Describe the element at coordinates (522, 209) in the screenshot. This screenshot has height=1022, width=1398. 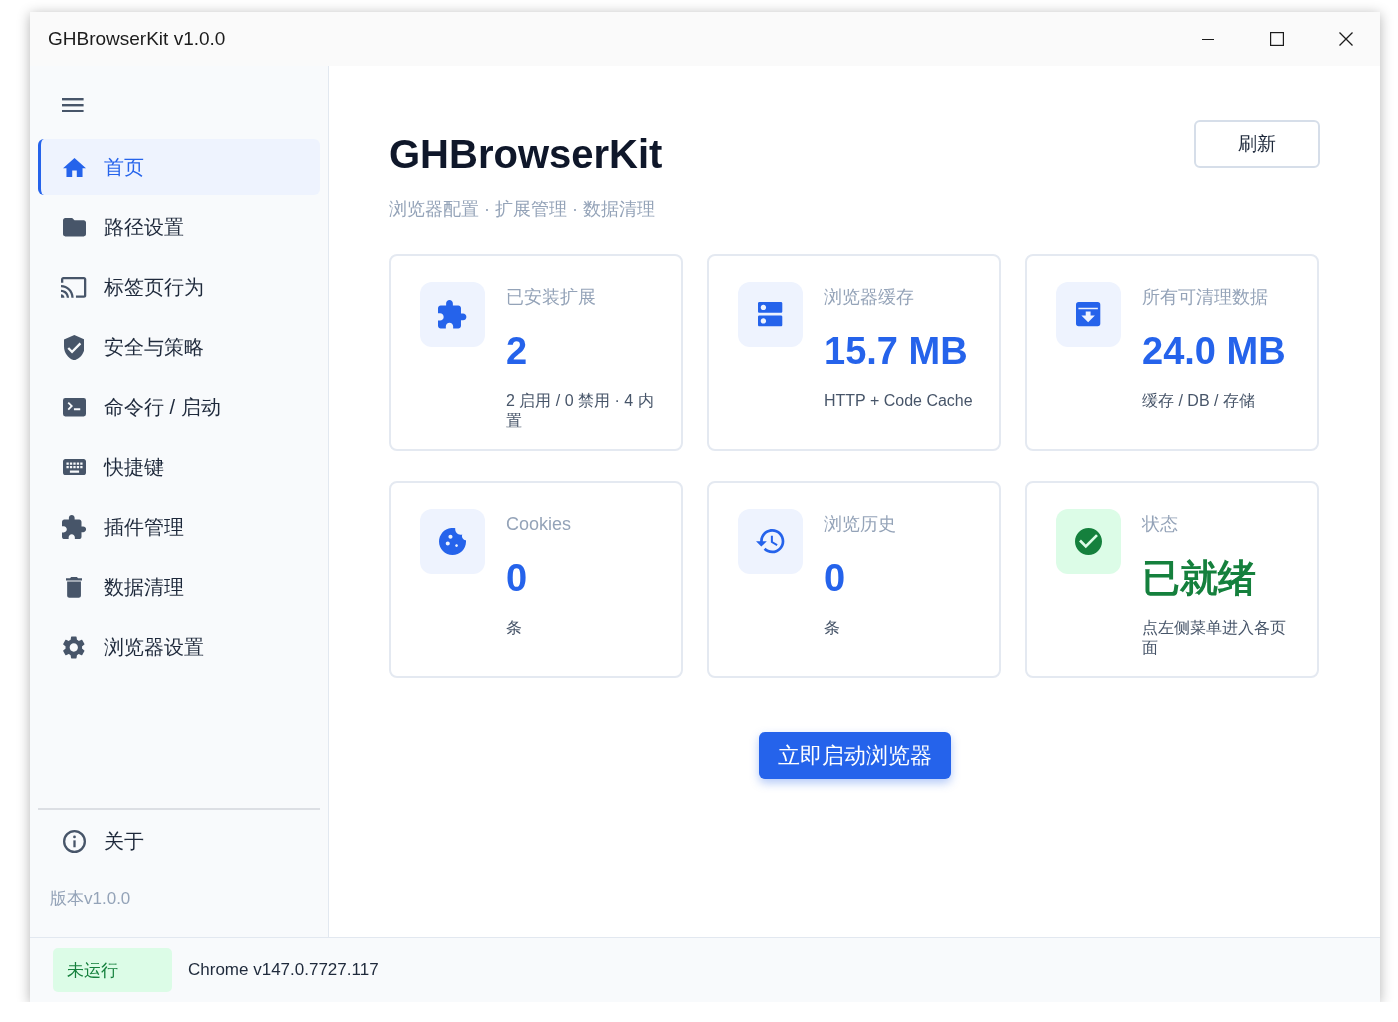
I see `page-subtitle: 浏览器配置 · 扩展管理 · 数据清理` at that location.